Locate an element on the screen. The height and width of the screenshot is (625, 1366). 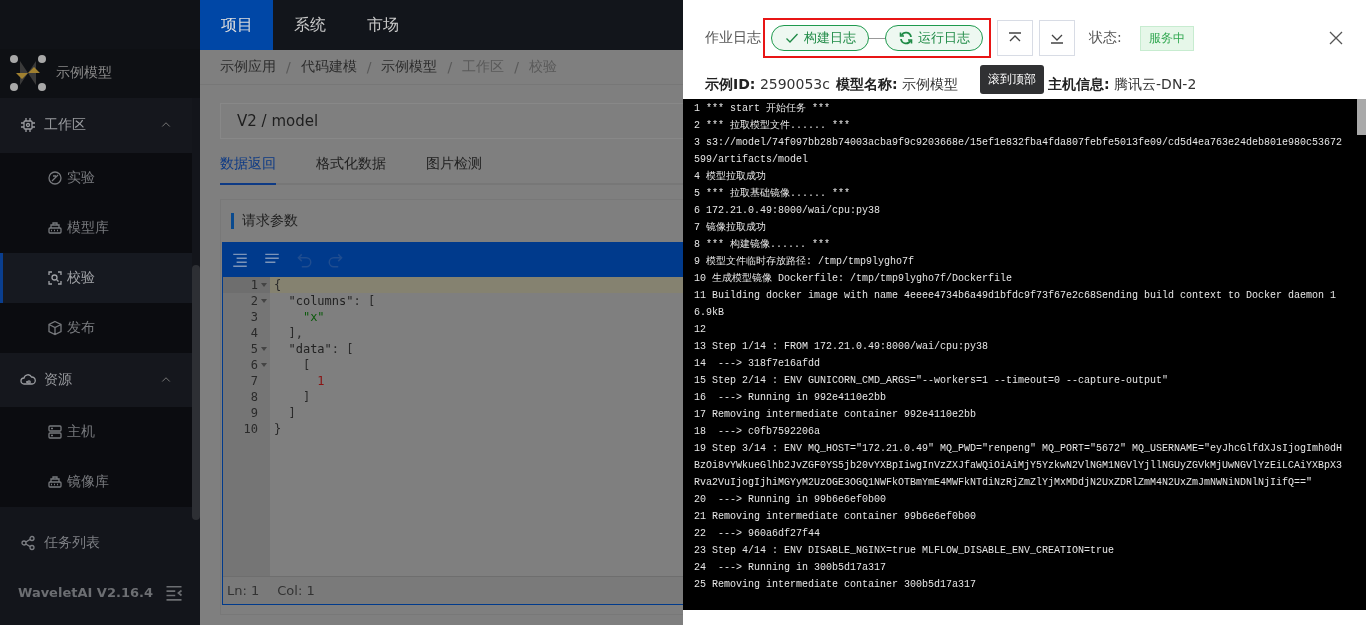
content-tab: 图片检测 is located at coordinates (454, 168).